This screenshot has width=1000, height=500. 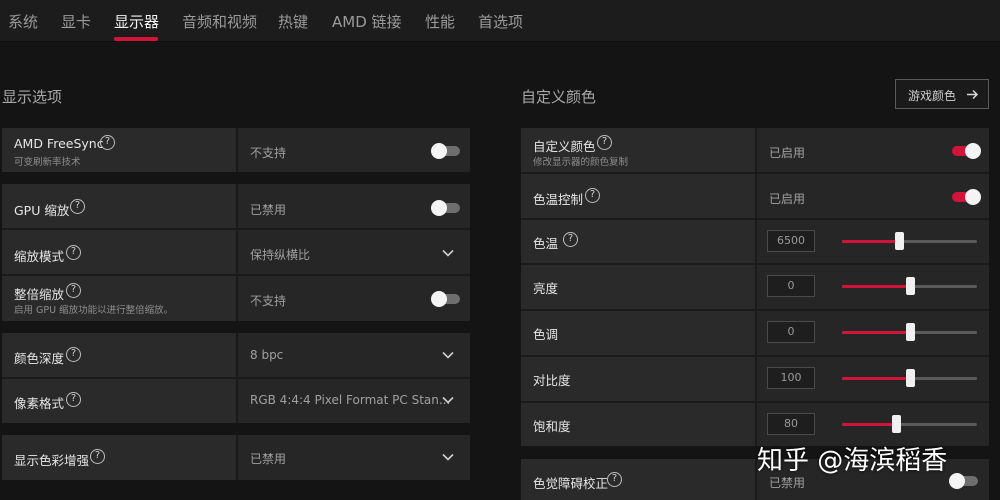 I want to click on integer-scaling-value: 不支持, so click(x=268, y=301).